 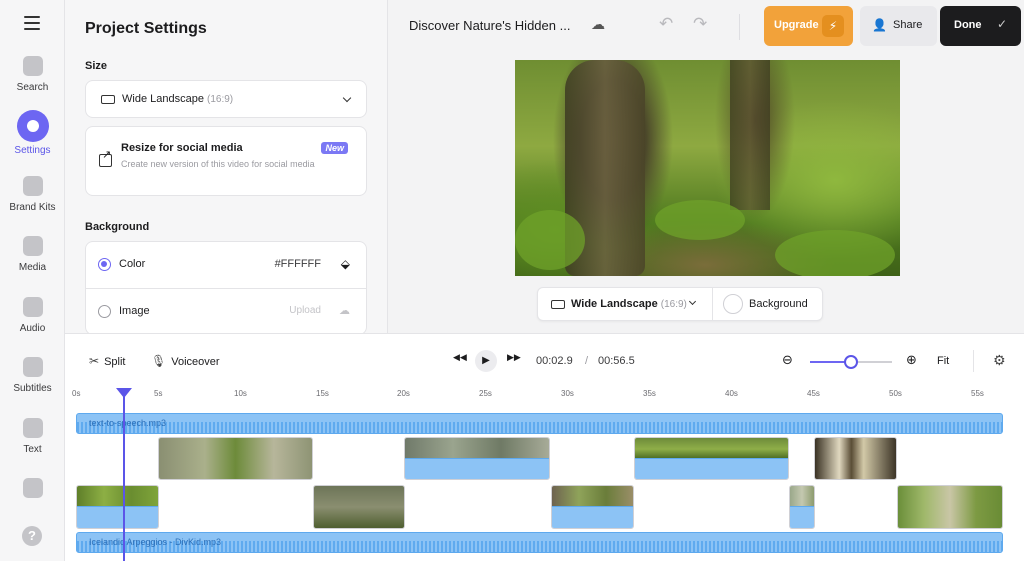 I want to click on paint-bucket-icon: ⬙, so click(x=345, y=264).